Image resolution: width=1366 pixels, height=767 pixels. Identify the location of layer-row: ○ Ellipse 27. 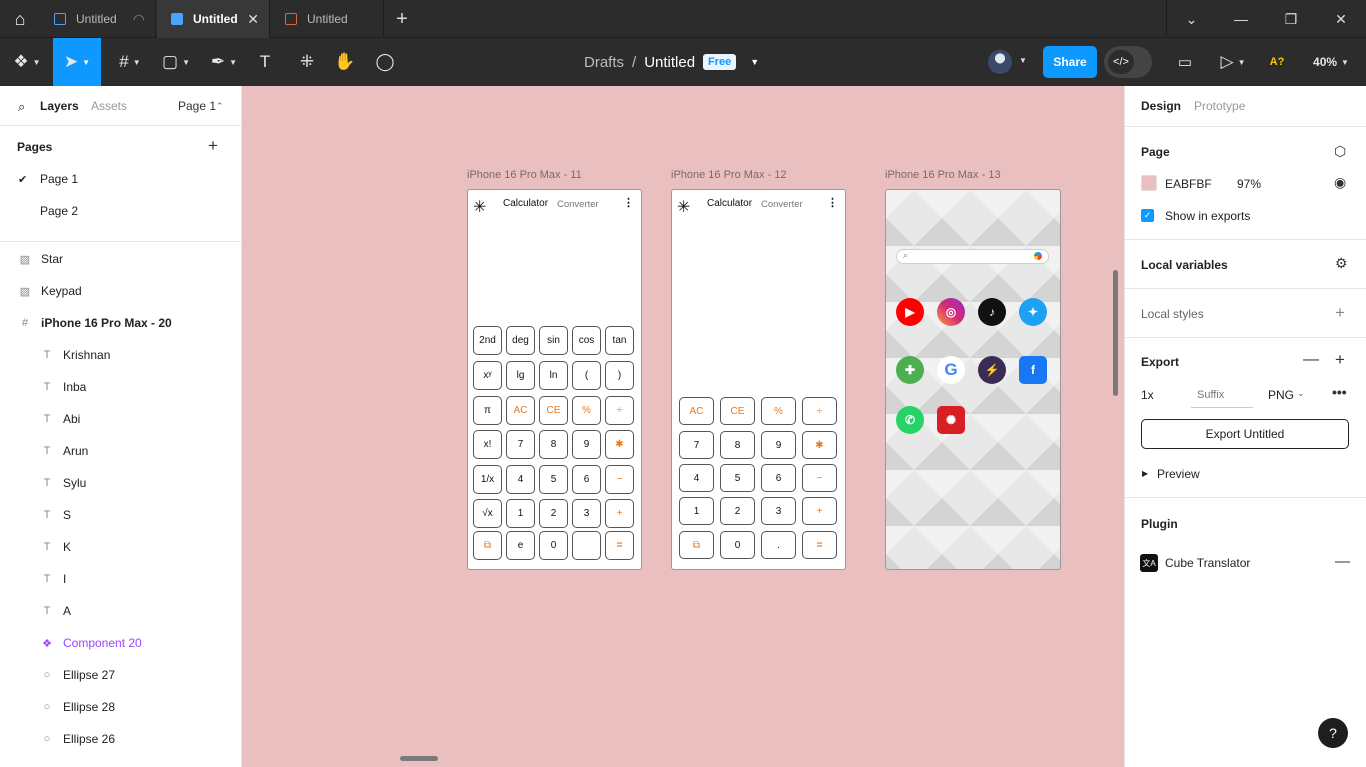
(120, 675).